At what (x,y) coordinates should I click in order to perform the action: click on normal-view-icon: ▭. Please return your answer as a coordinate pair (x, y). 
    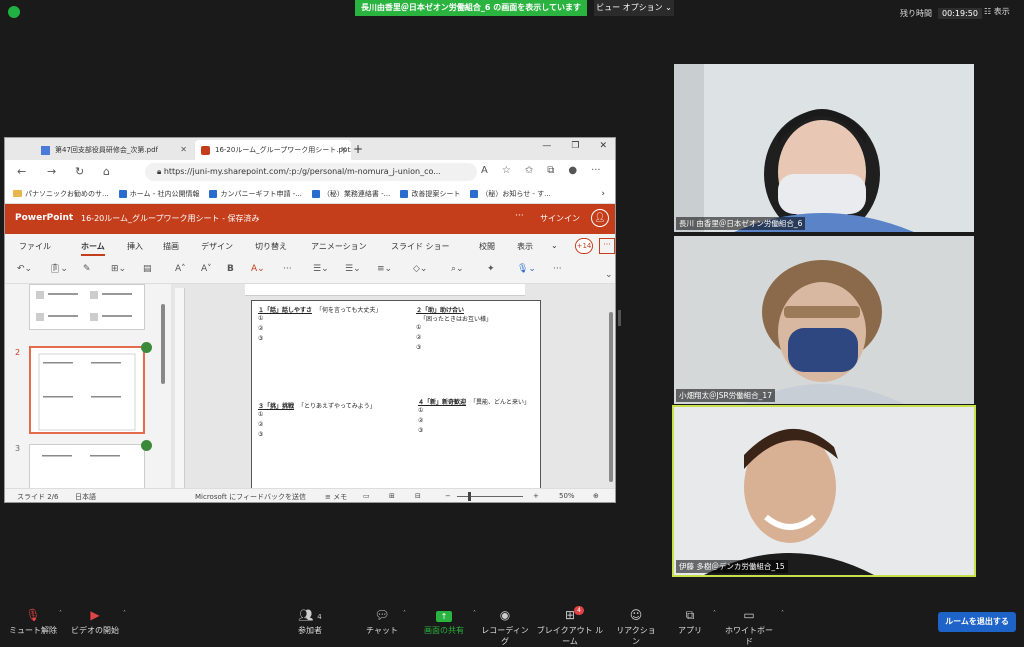
    Looking at the image, I should click on (366, 496).